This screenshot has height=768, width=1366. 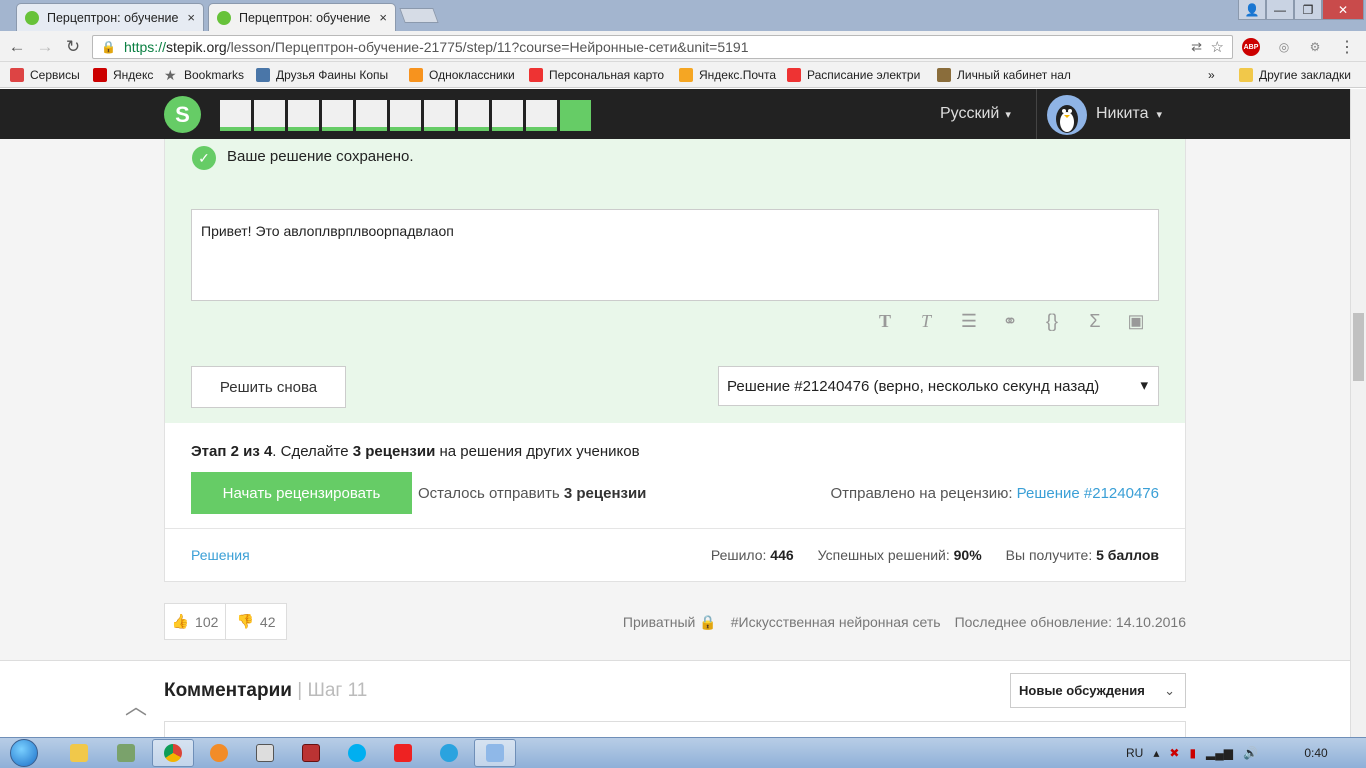 I want to click on bookmark-item: Сервисы, so click(x=49, y=75).